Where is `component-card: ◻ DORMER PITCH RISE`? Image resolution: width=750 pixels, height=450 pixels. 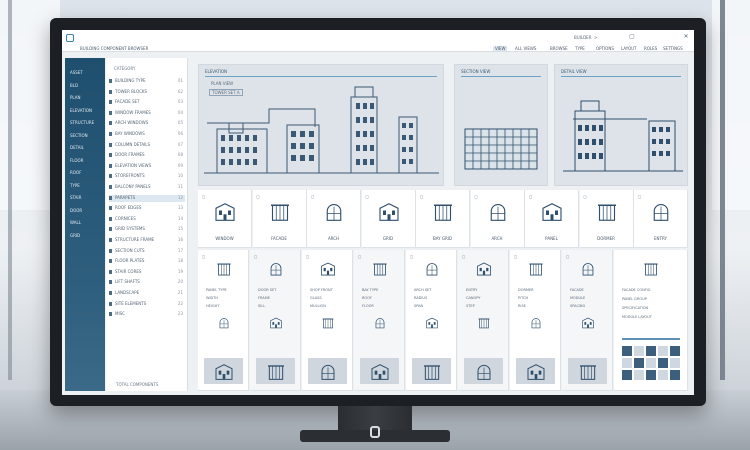 component-card: ◻ DORMER PITCH RISE is located at coordinates (535, 320).